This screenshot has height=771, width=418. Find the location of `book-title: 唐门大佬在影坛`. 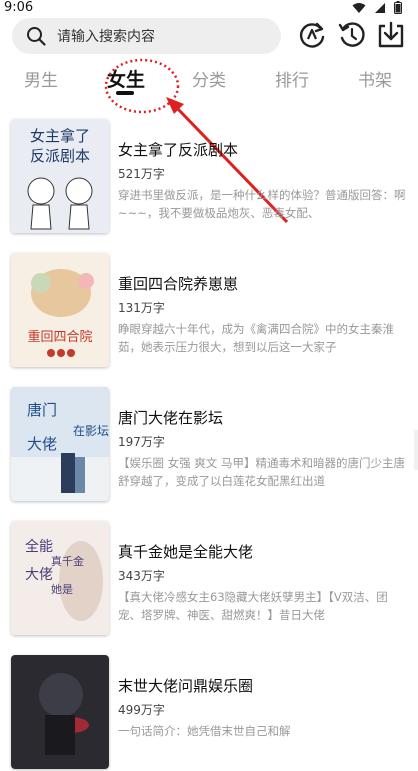

book-title: 唐门大佬在影坛 is located at coordinates (171, 418).